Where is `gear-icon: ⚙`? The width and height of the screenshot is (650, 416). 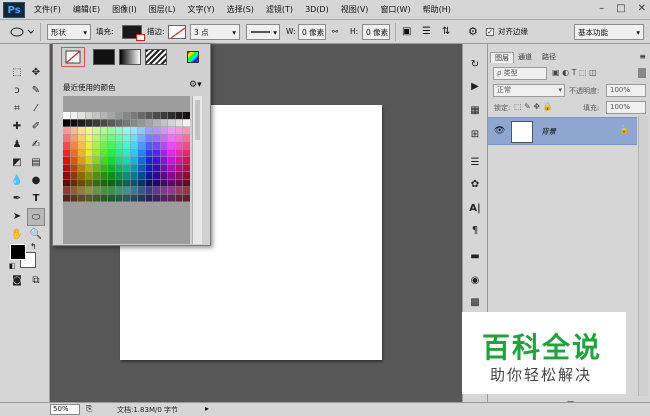 gear-icon: ⚙ is located at coordinates (473, 32).